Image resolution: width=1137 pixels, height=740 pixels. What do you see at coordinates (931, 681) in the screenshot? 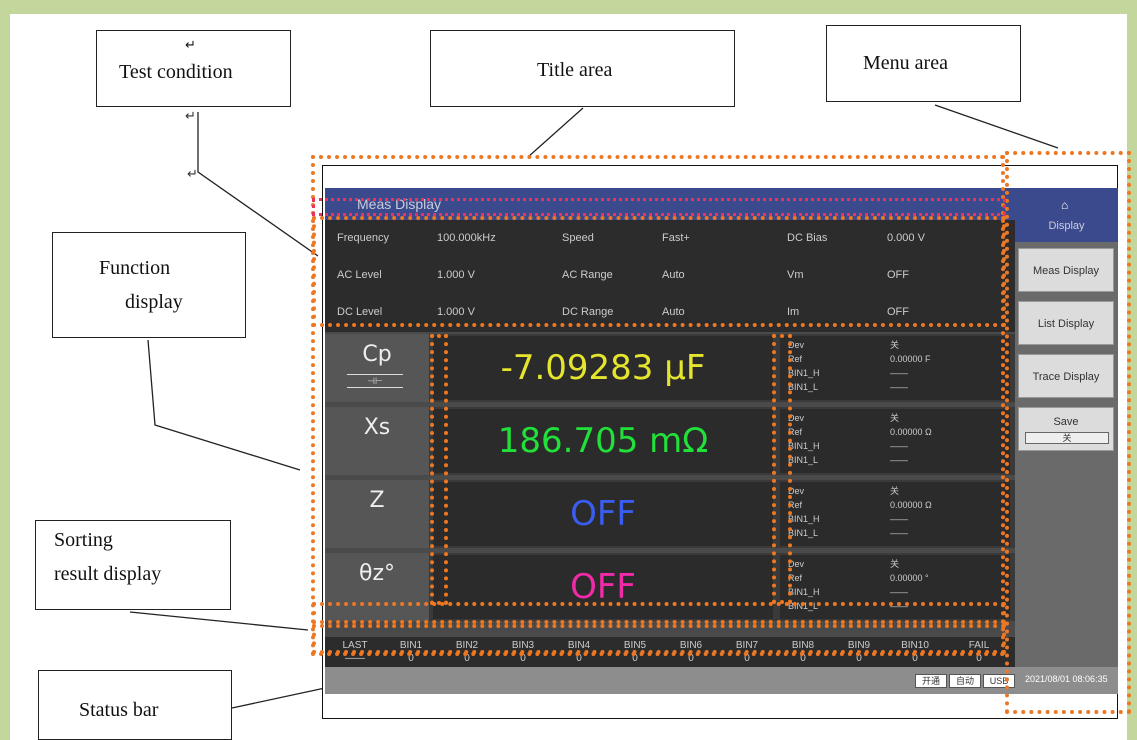
I see `status-chip: 开通` at bounding box center [931, 681].